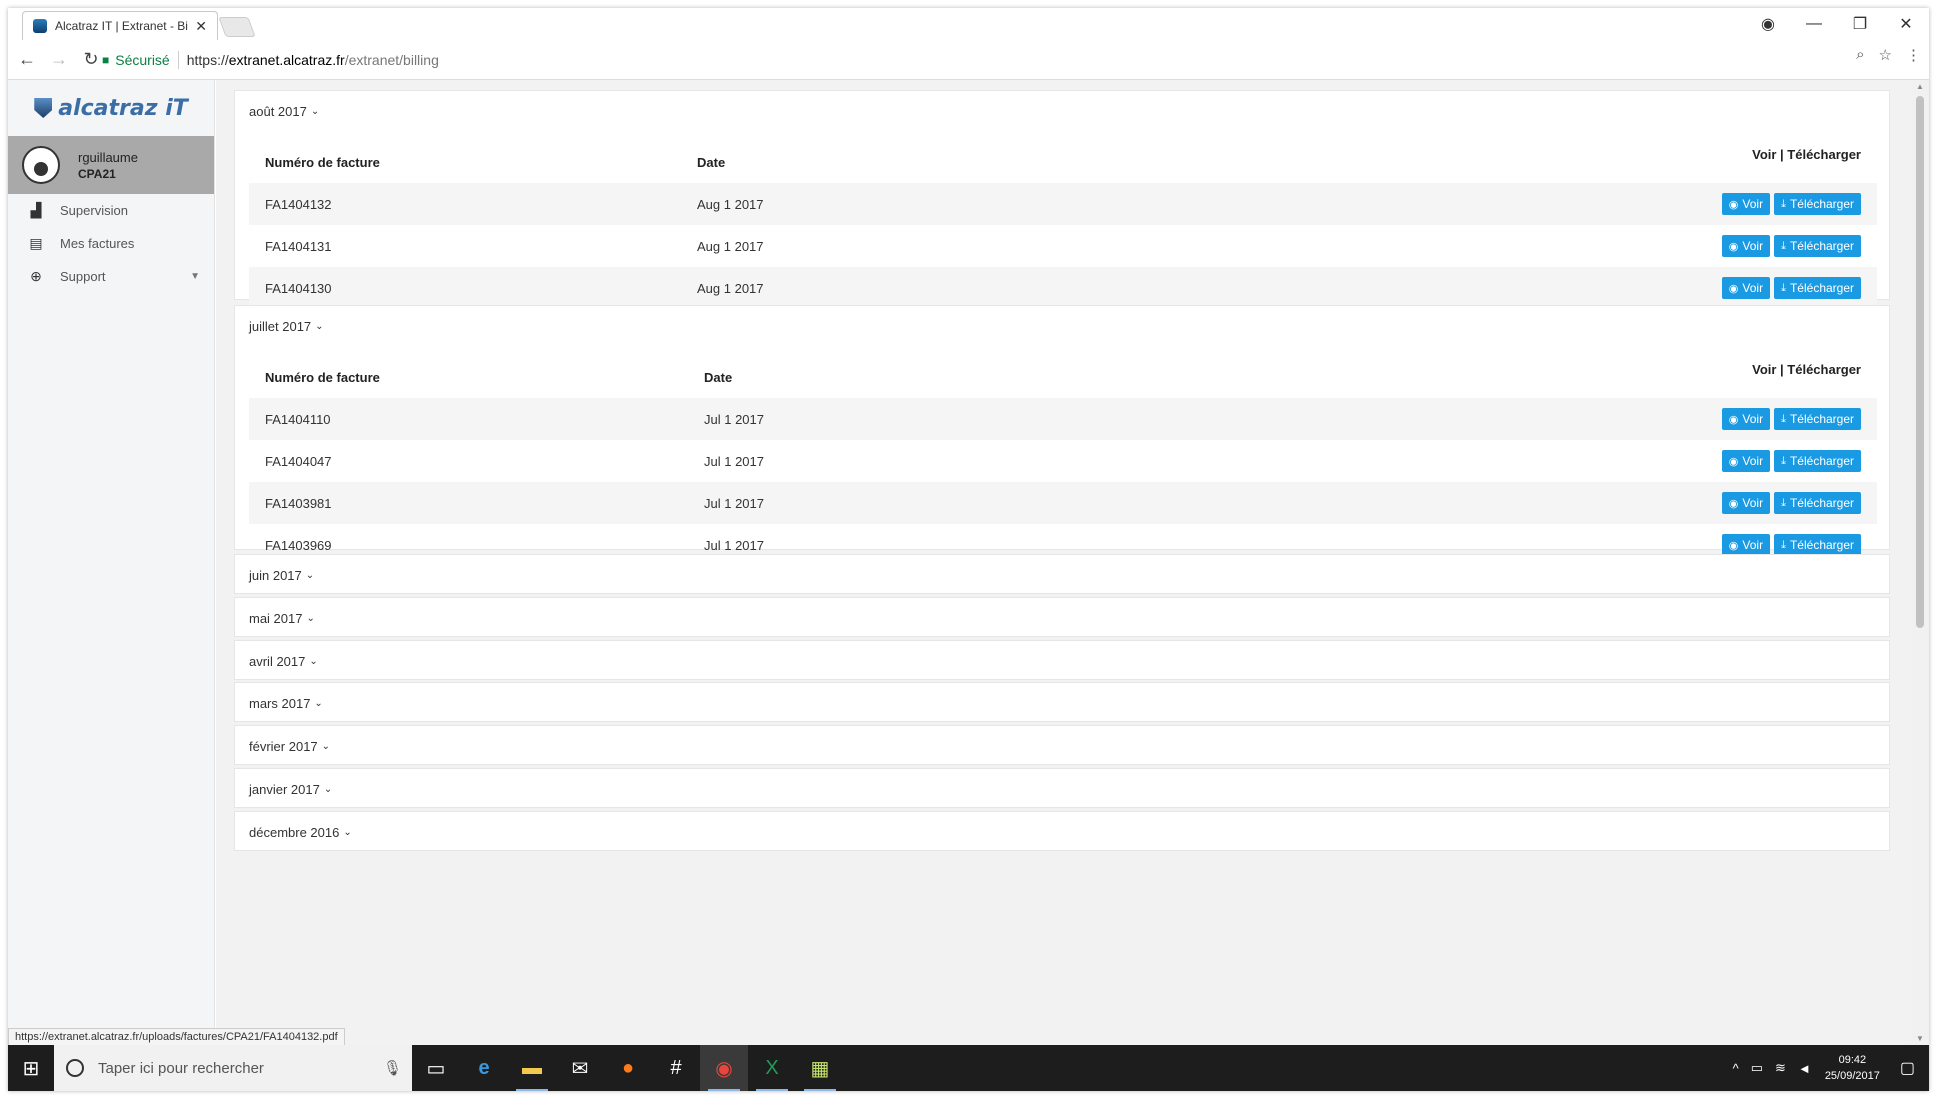  Describe the element at coordinates (284, 789) in the screenshot. I see `month-label: janvier 2017` at that location.